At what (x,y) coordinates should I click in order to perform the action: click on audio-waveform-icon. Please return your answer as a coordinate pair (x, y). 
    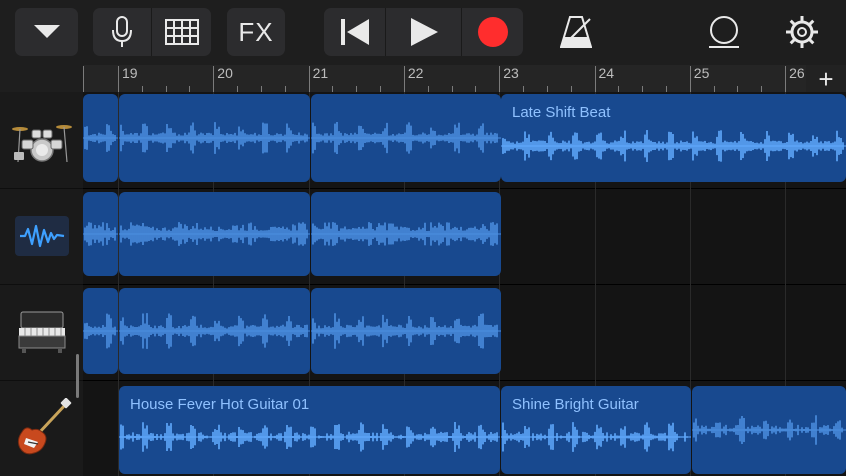
    Looking at the image, I should click on (41, 236).